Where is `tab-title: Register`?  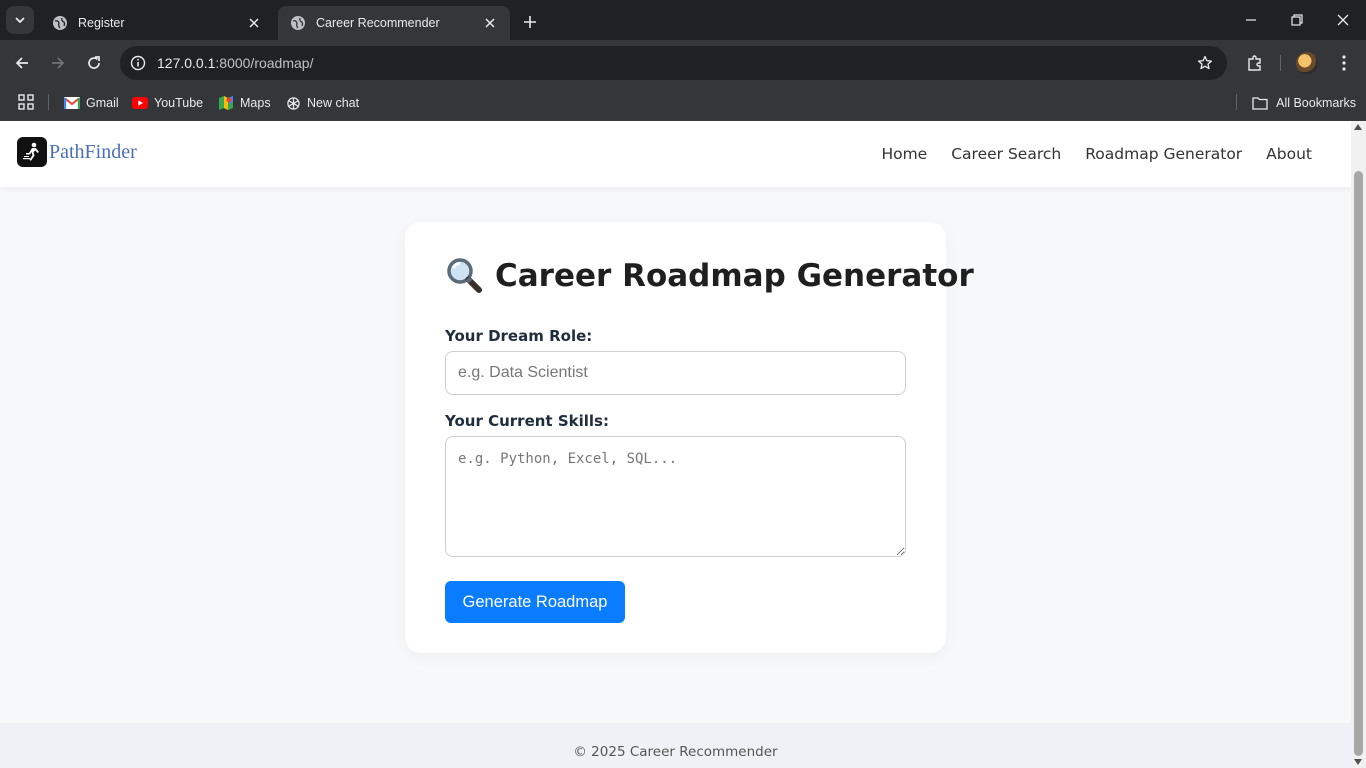 tab-title: Register is located at coordinates (101, 23).